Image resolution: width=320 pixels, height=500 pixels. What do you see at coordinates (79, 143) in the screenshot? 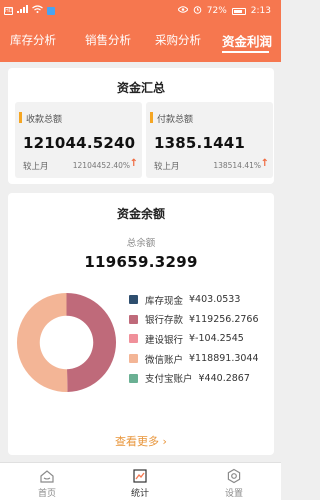
I see `receipts-value: 121044.5240` at bounding box center [79, 143].